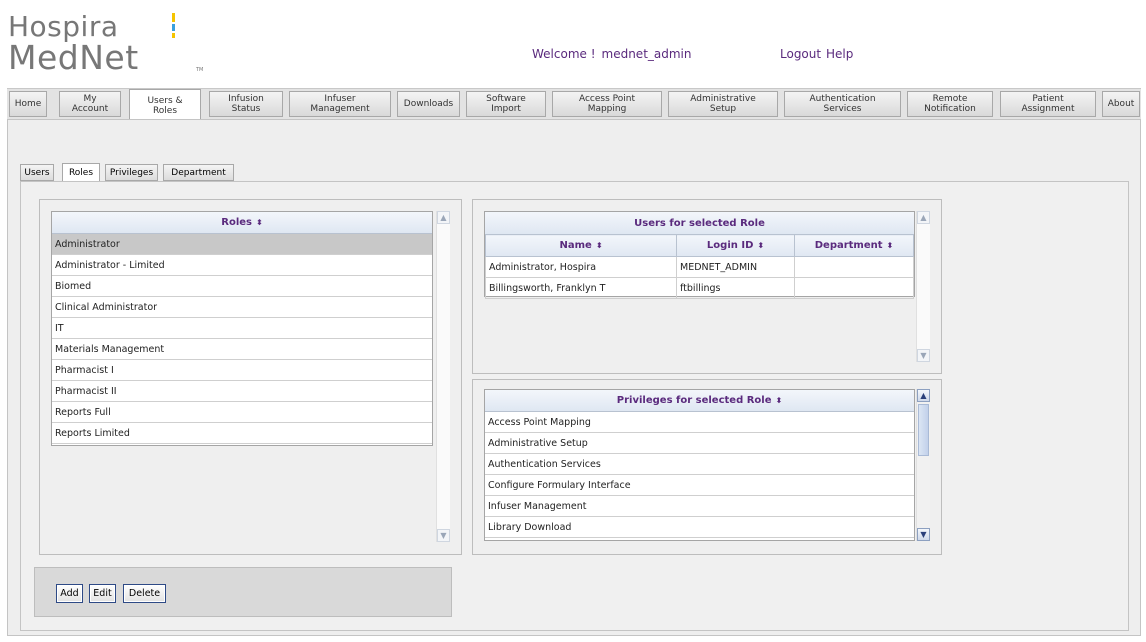 Image resolution: width=1146 pixels, height=642 pixels. I want to click on role-row: IT, so click(242, 328).